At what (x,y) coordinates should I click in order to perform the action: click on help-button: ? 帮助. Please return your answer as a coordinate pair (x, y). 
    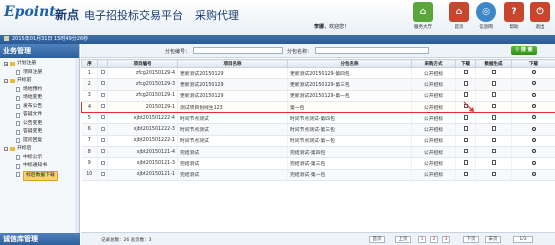
    Looking at the image, I should click on (514, 18).